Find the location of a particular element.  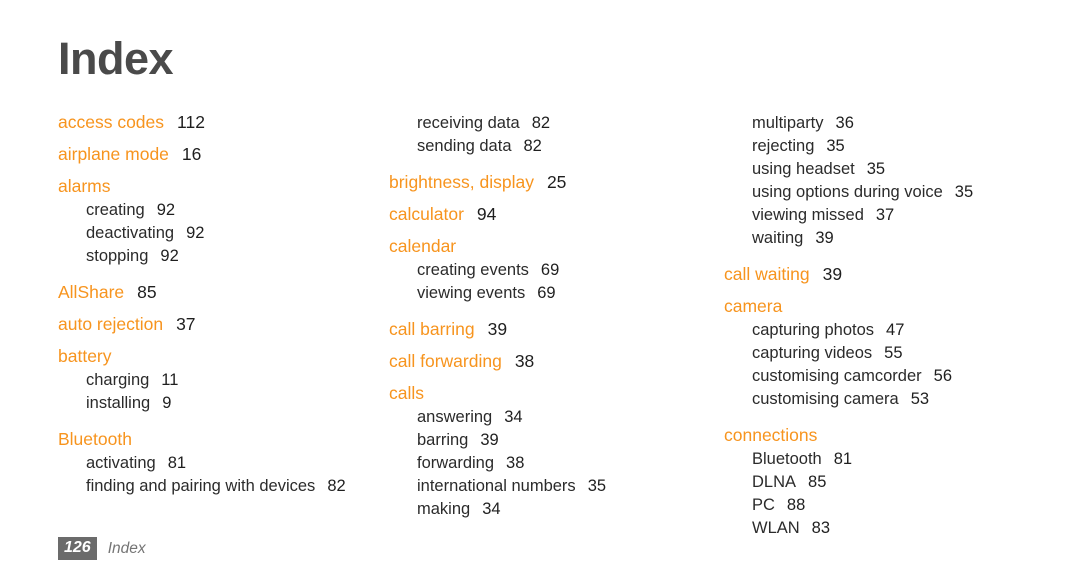

index-entry-label: camera is located at coordinates (753, 306).